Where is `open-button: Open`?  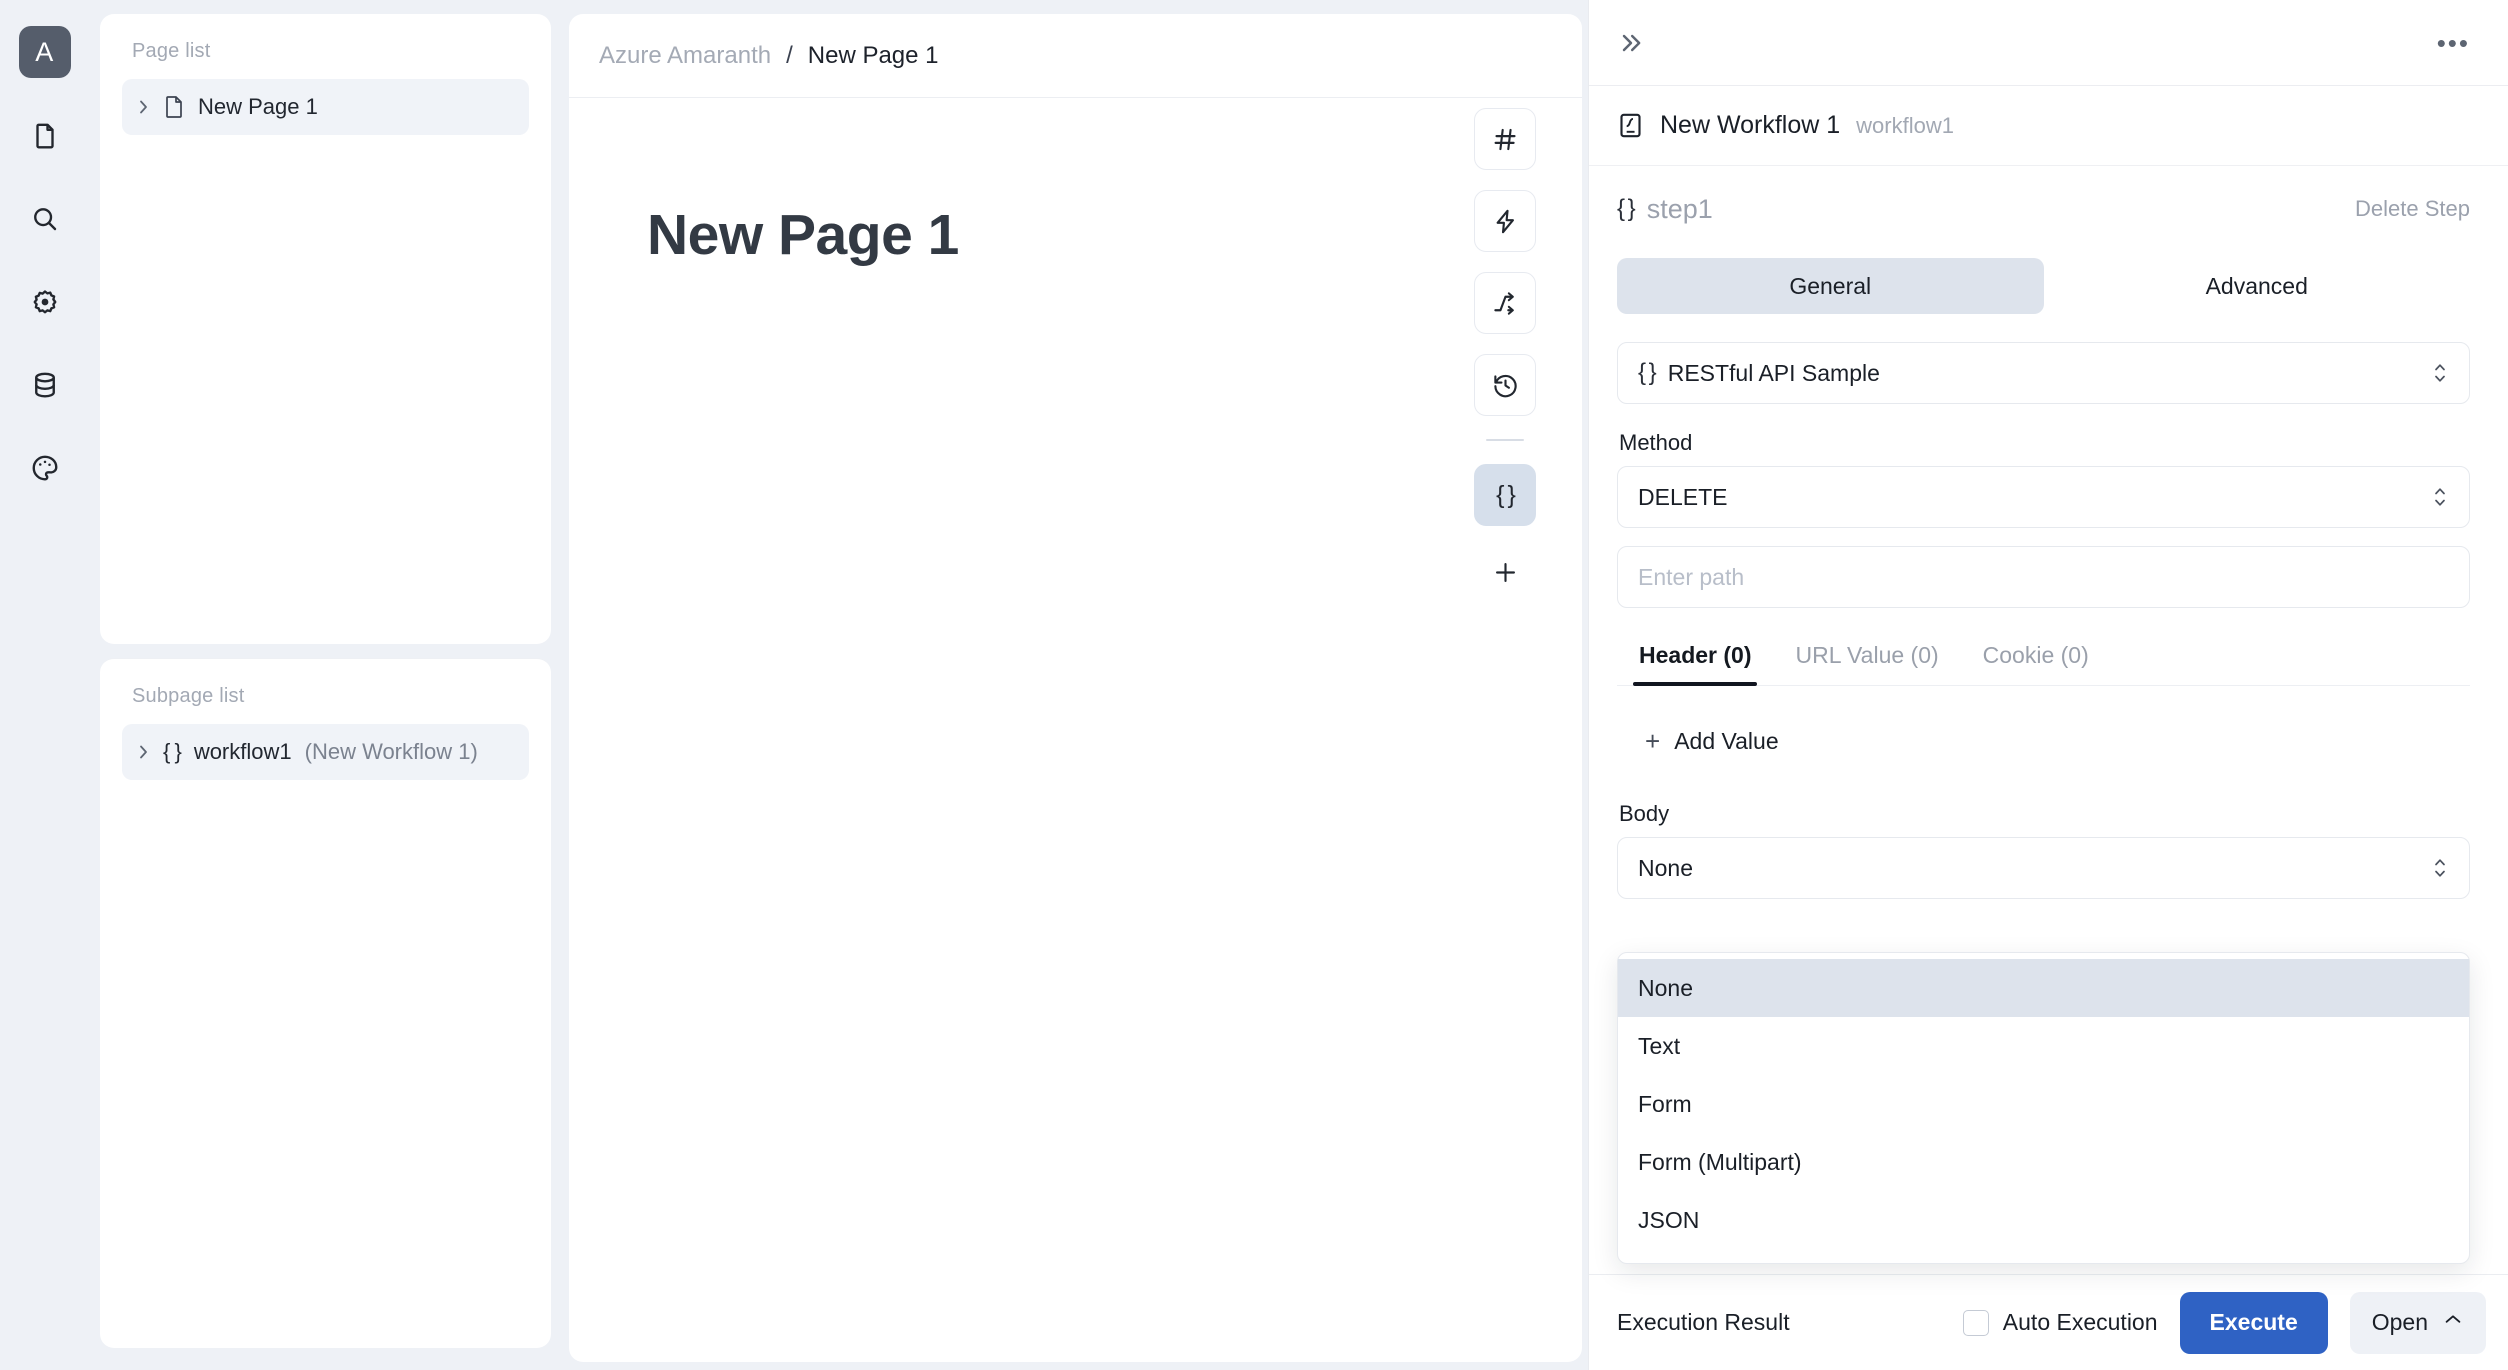 open-button: Open is located at coordinates (2417, 1322).